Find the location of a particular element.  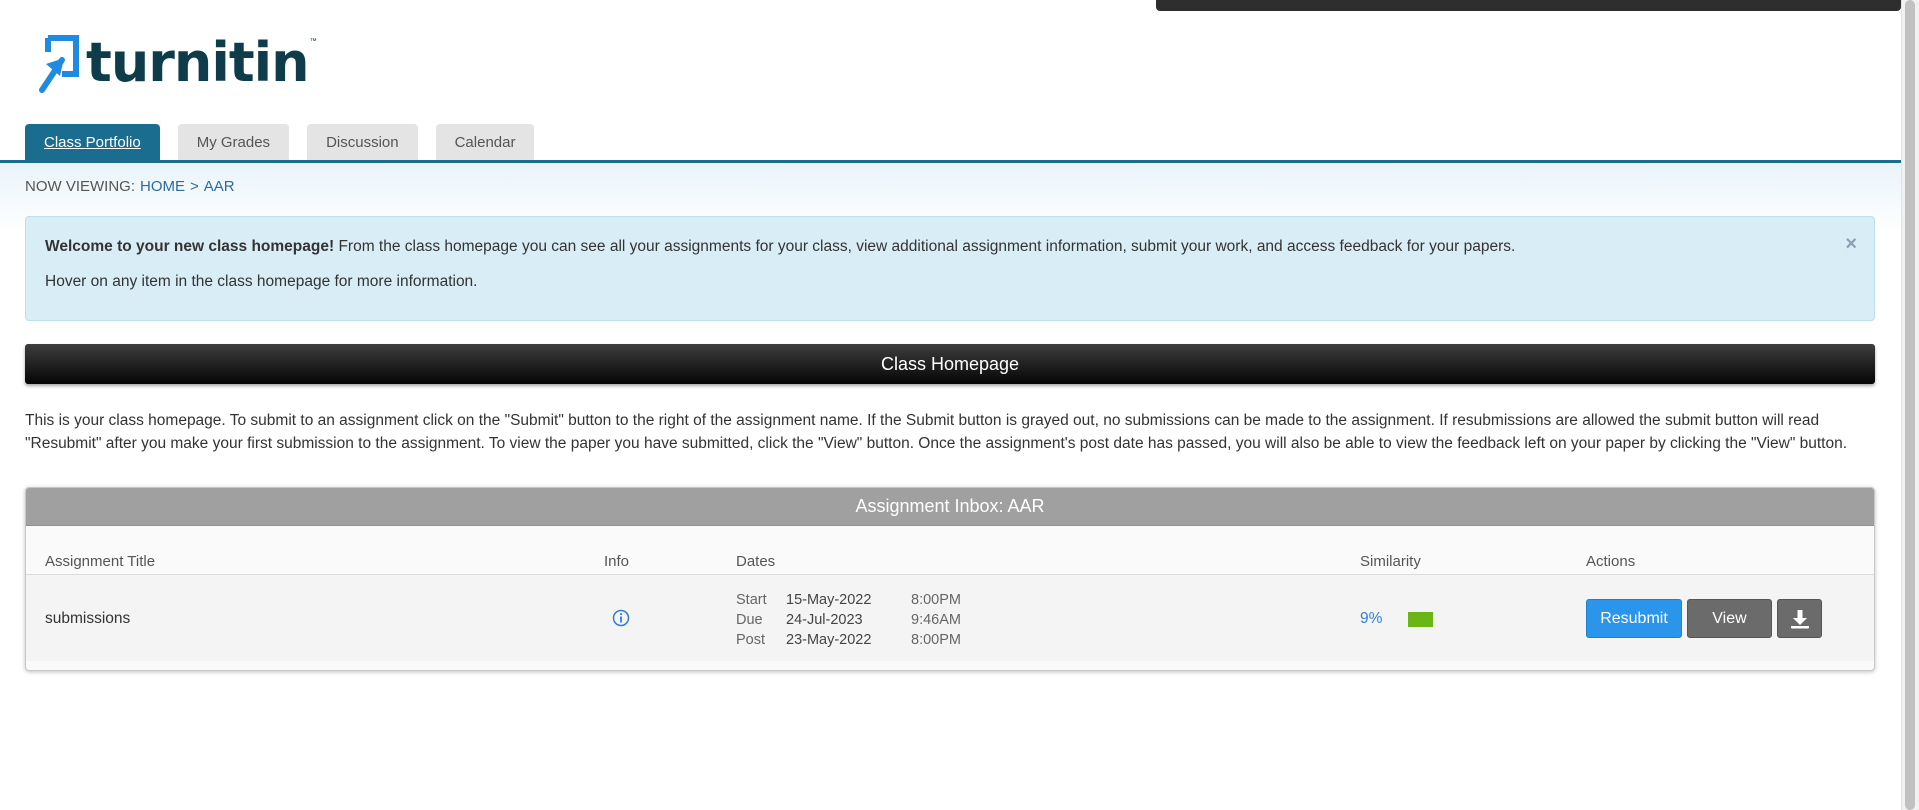

download-button is located at coordinates (1799, 618).